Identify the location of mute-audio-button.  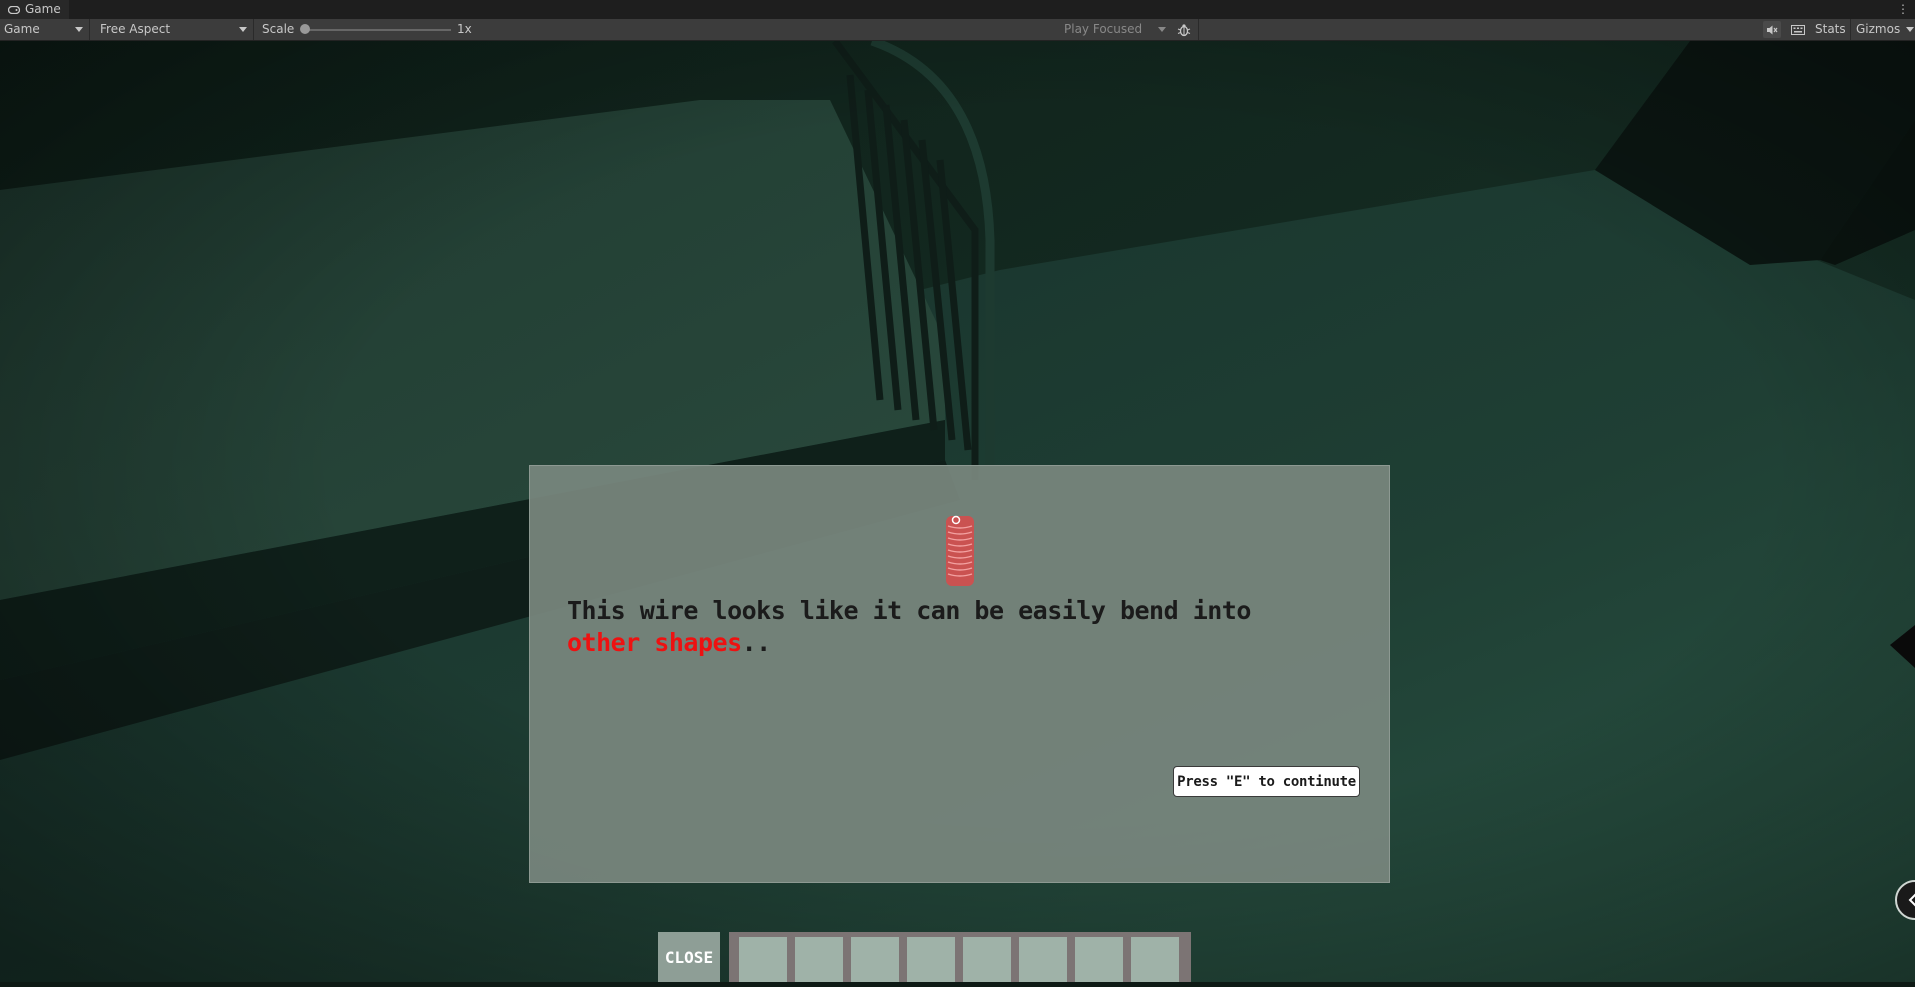
(1772, 29).